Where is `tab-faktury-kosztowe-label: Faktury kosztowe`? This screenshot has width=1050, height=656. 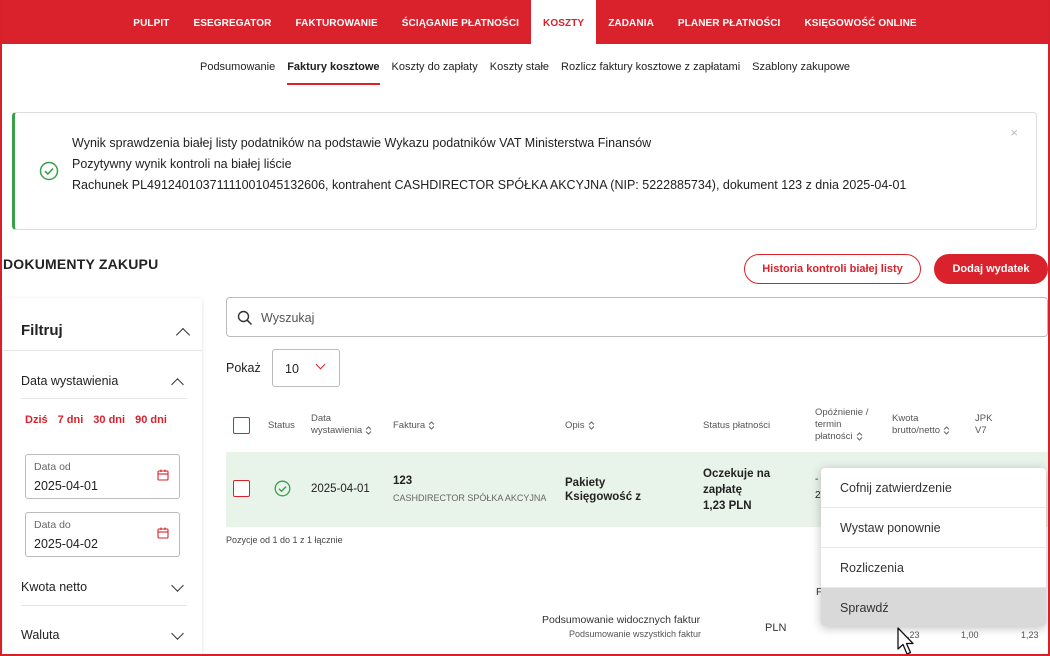
tab-faktury-kosztowe-label: Faktury kosztowe is located at coordinates (333, 71).